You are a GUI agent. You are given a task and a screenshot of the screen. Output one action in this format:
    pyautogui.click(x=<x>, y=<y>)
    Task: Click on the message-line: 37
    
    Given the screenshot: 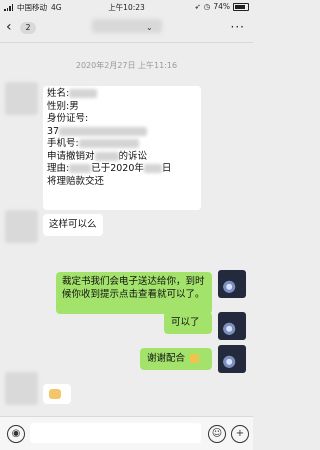 What is the action you would take?
    pyautogui.click(x=122, y=132)
    